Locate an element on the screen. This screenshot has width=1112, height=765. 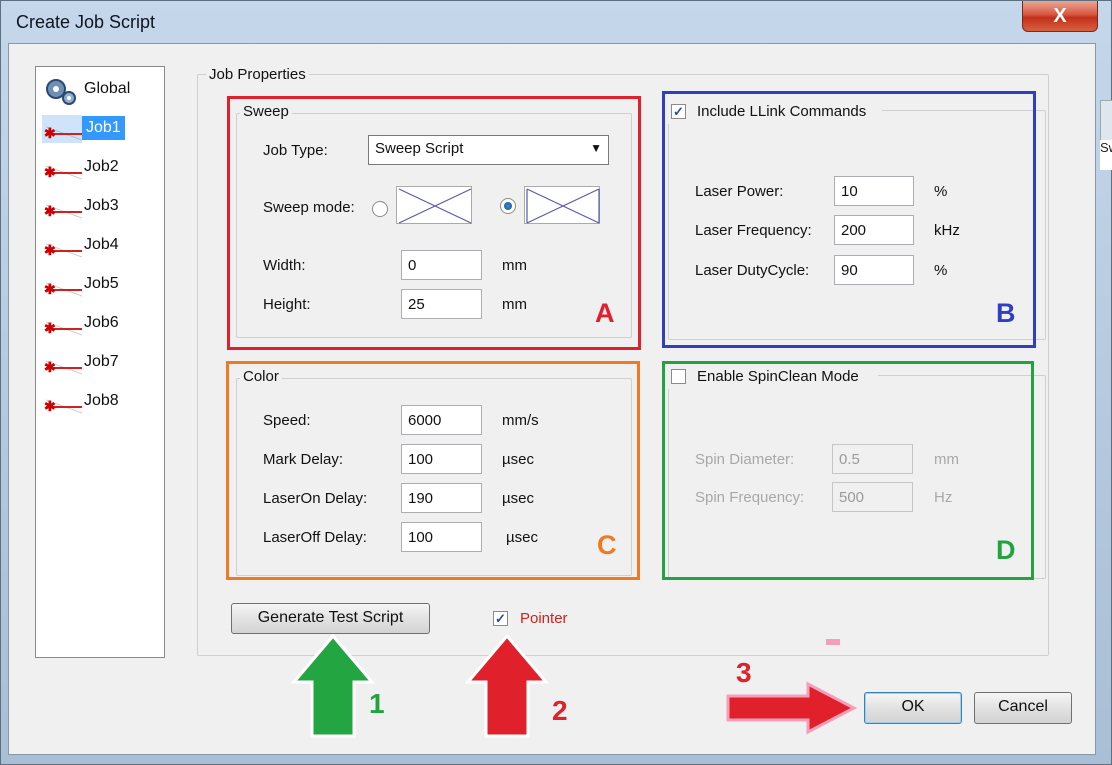
tree-item-job8: ✱ Job8 is located at coordinates (100, 402).